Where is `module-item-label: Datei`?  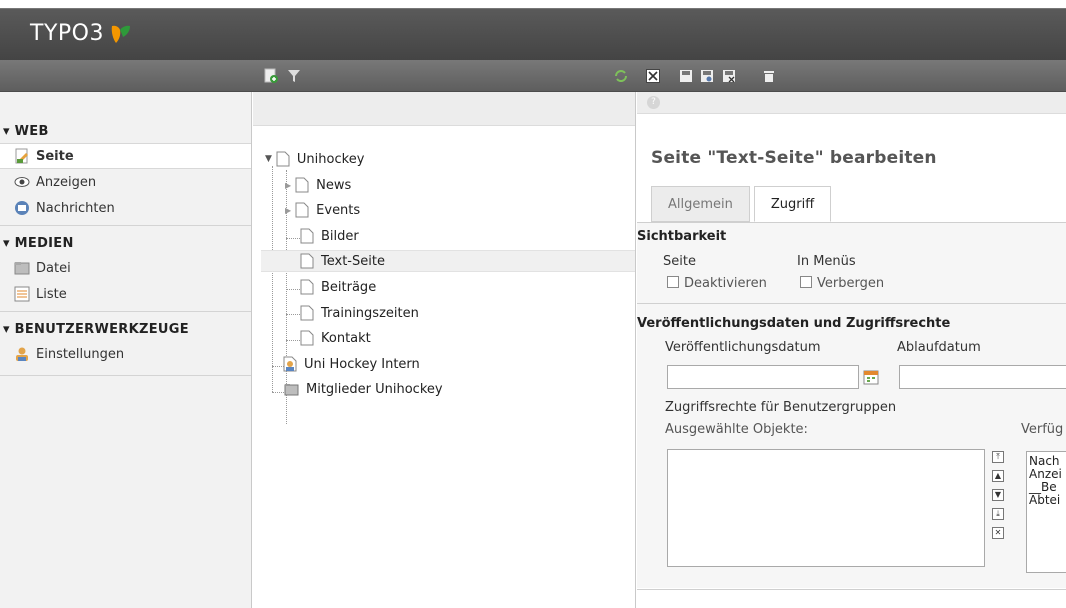 module-item-label: Datei is located at coordinates (53, 268).